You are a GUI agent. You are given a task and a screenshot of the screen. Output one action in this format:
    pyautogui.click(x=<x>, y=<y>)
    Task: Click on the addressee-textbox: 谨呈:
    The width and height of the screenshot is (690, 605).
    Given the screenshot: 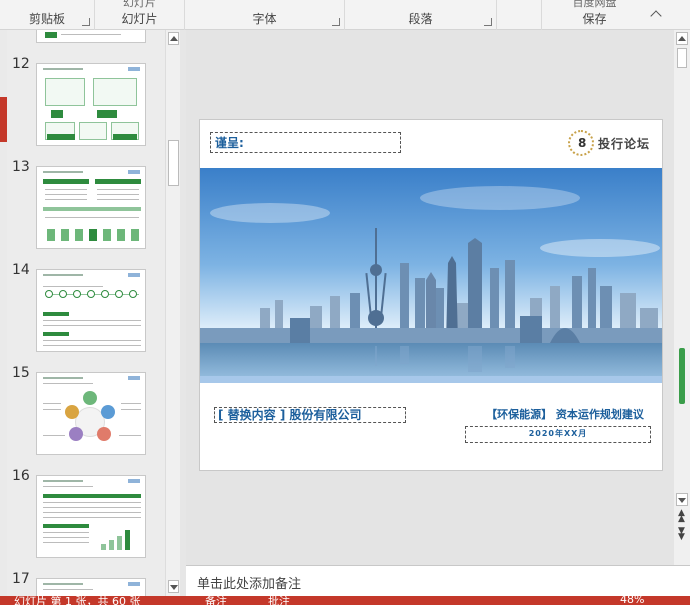 What is the action you would take?
    pyautogui.click(x=305, y=142)
    